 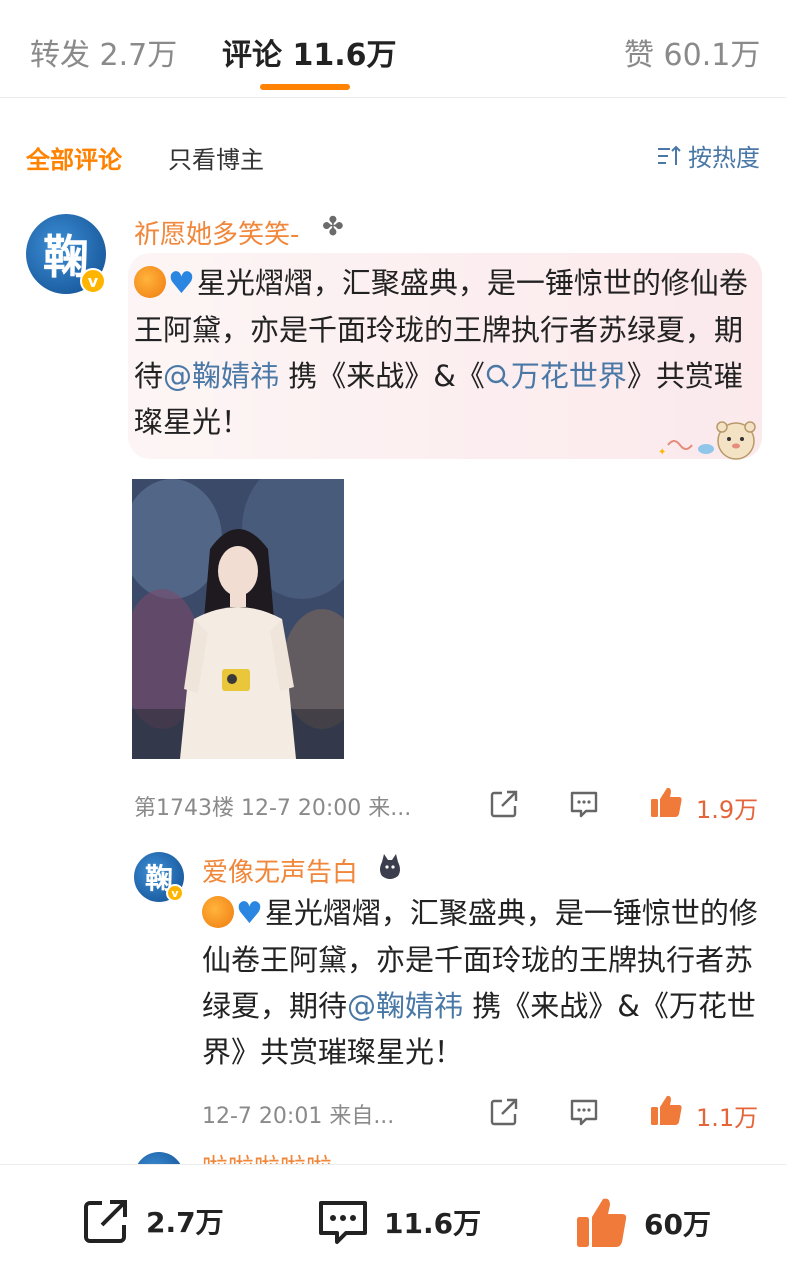 I want to click on bottom-like-icon, so click(x=602, y=1222).